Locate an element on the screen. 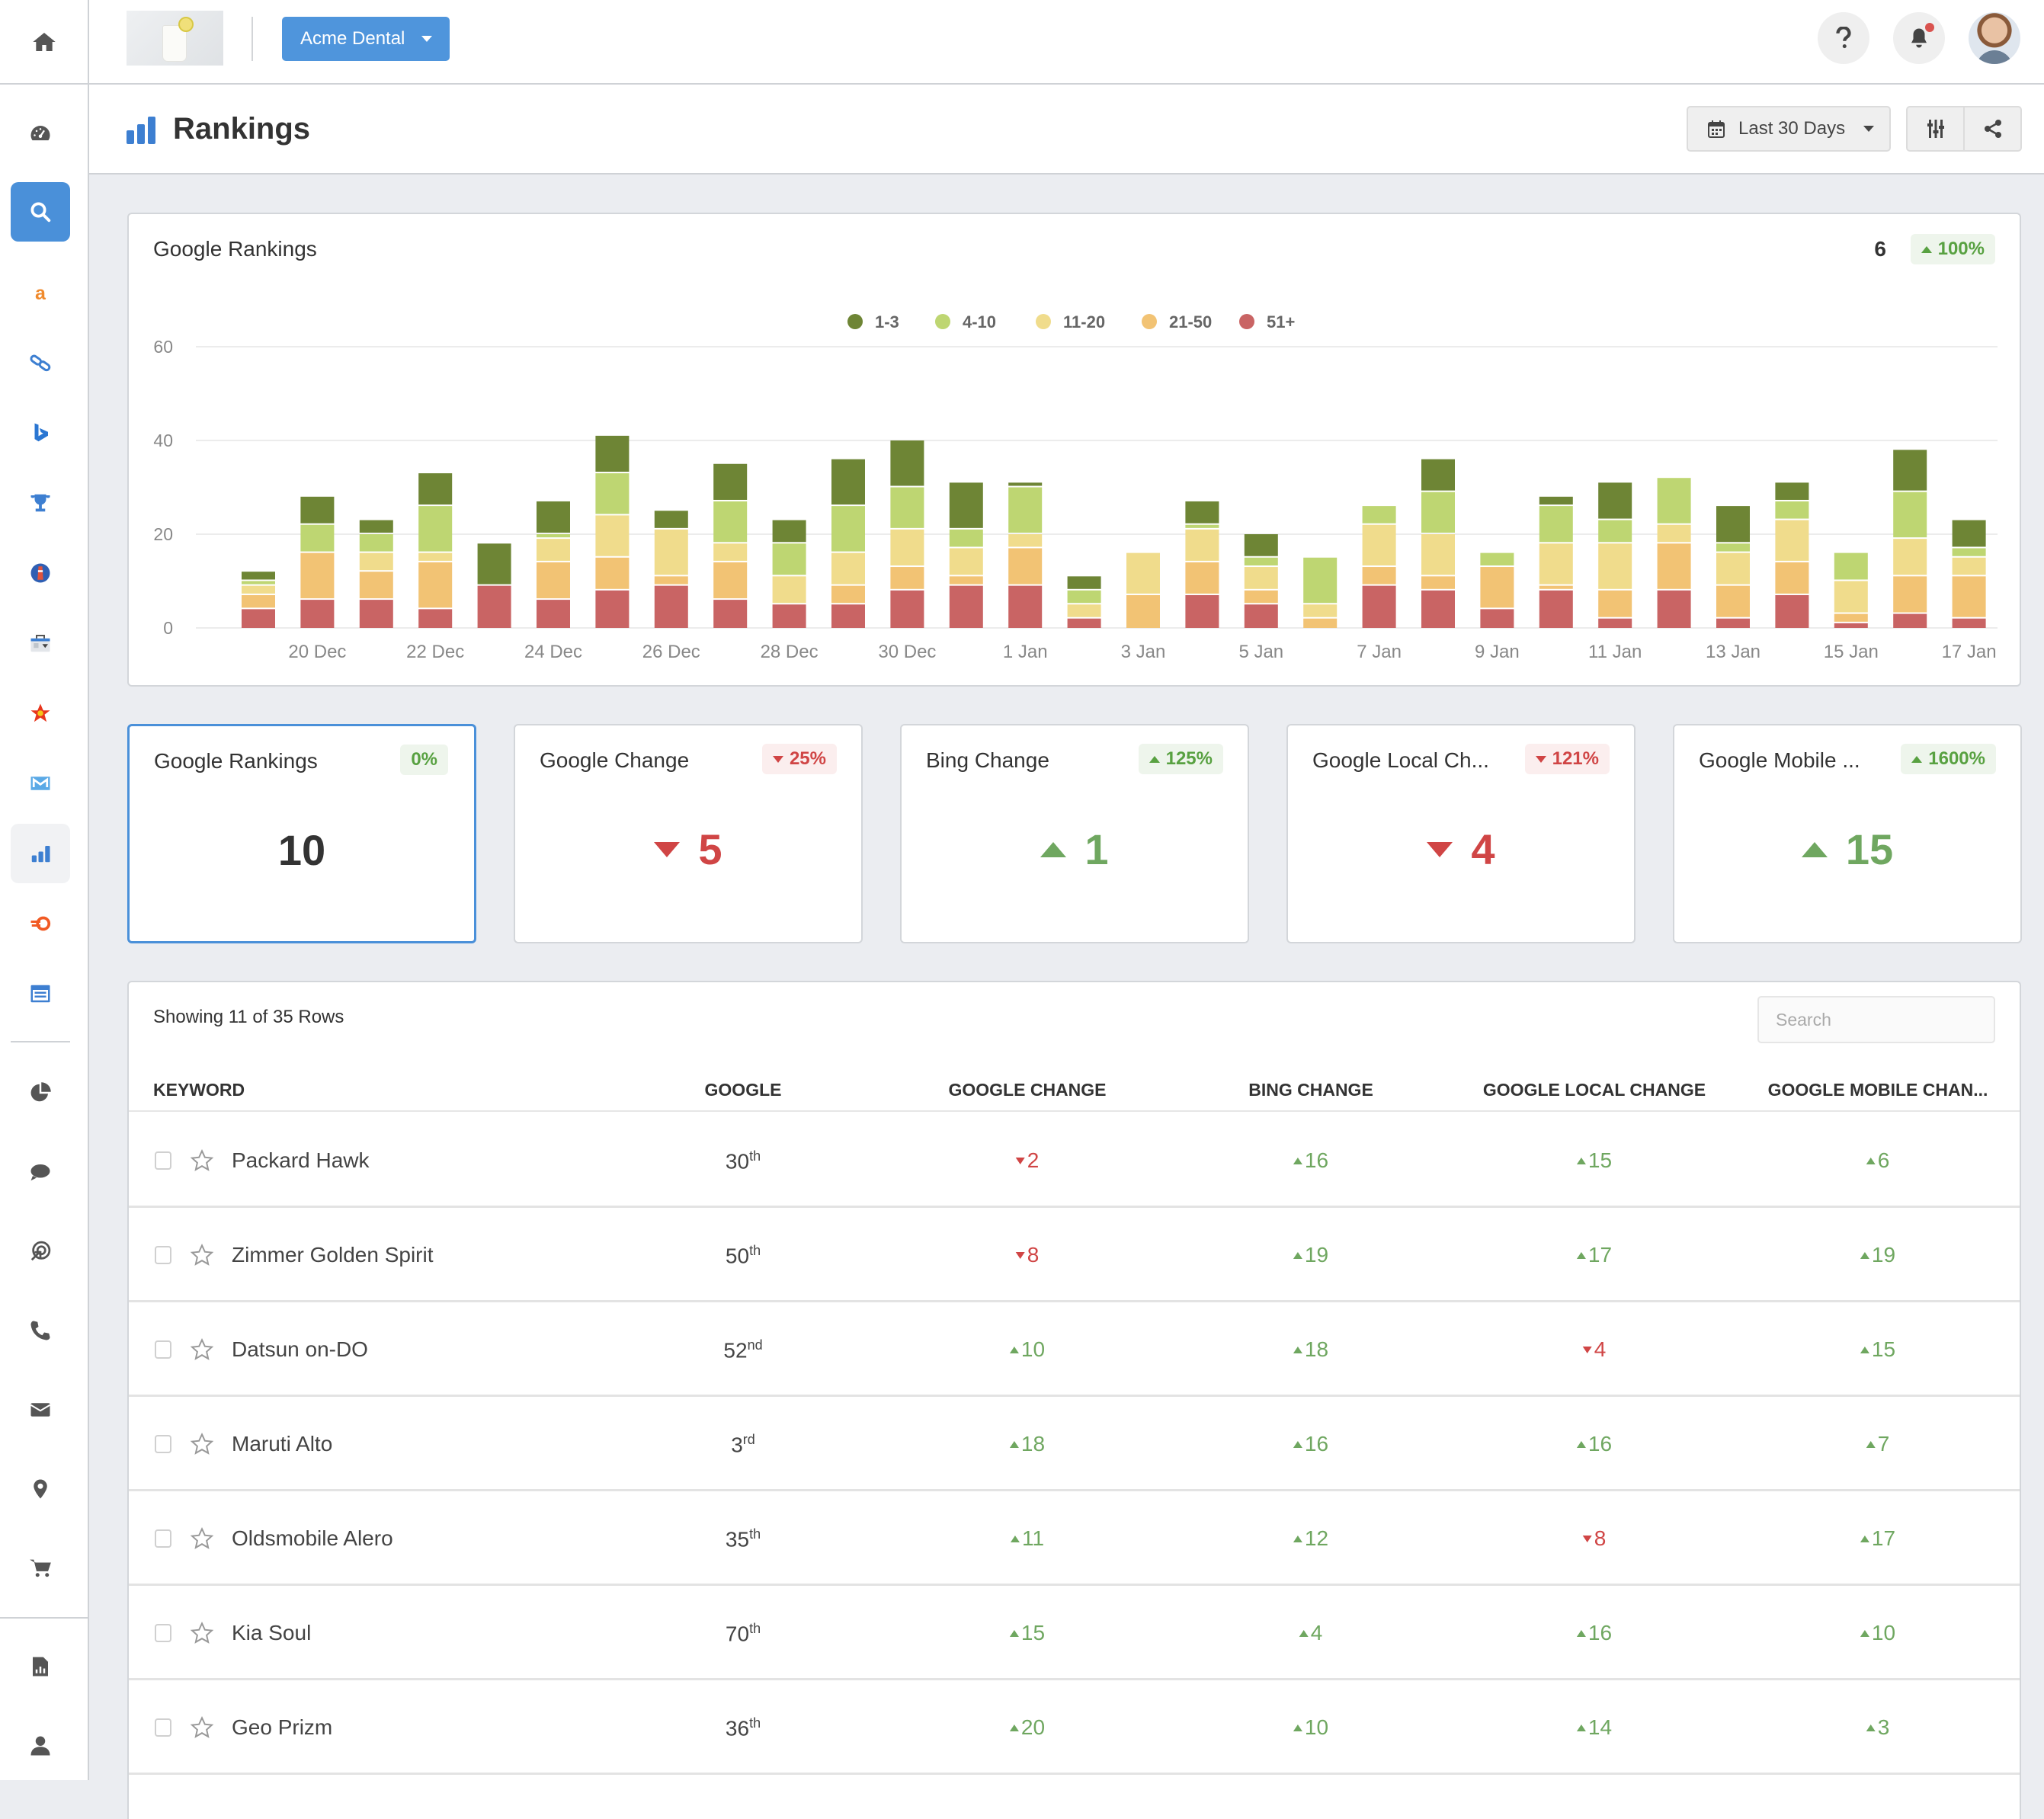 Image resolution: width=2044 pixels, height=1819 pixels. sidebar-item-calls is located at coordinates (40, 1330).